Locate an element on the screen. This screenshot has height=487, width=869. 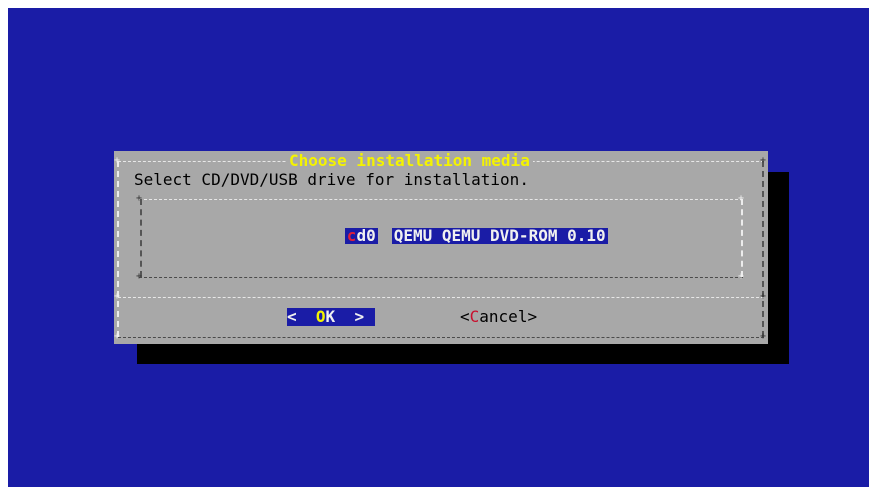
list-right-border is located at coordinates (742, 238).